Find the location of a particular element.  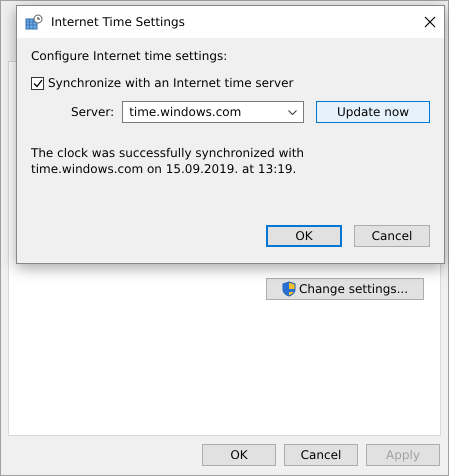

server-label: Server: is located at coordinates (92, 112).